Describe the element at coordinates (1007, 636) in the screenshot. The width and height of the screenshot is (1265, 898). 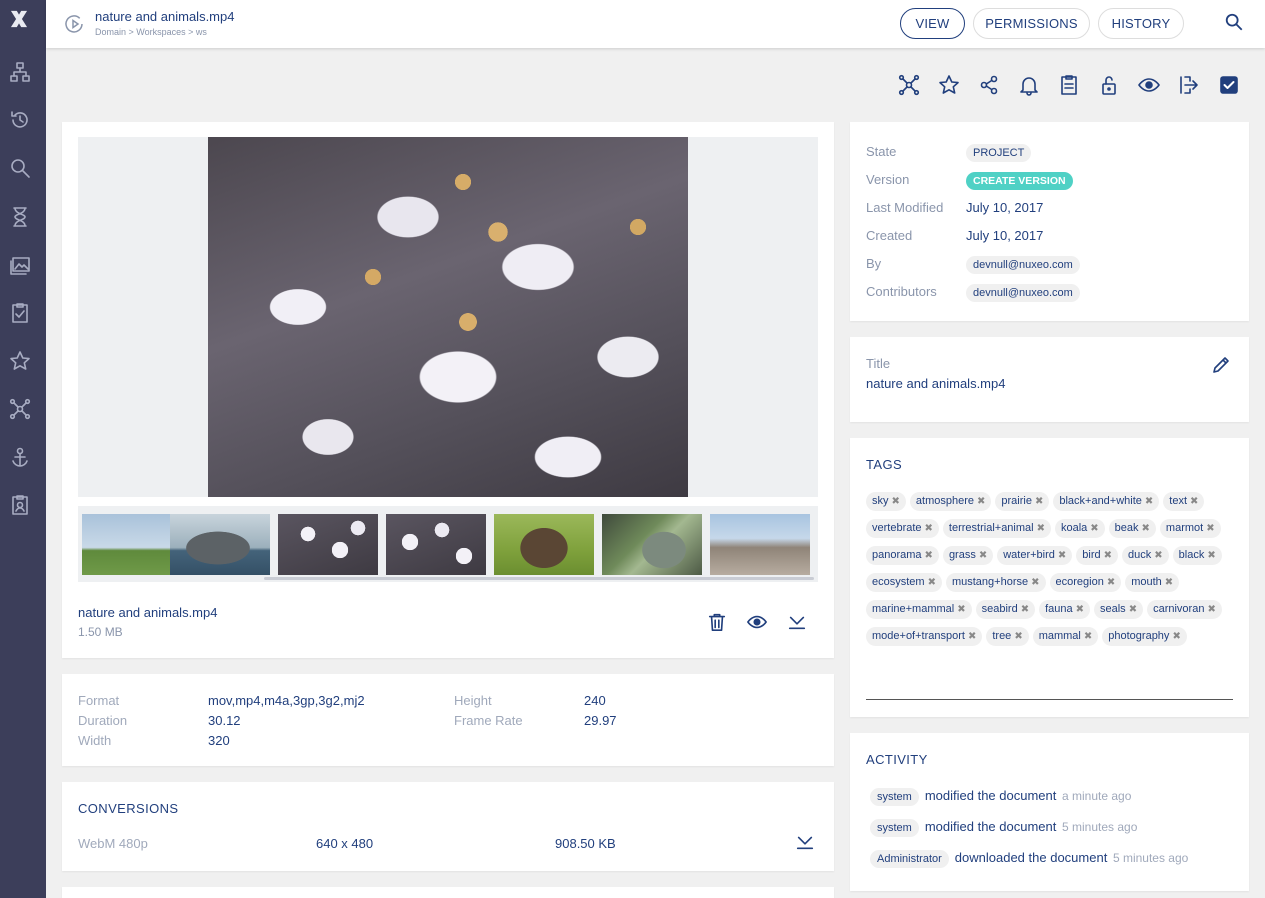
I see `tag-chip: tree ✖` at that location.